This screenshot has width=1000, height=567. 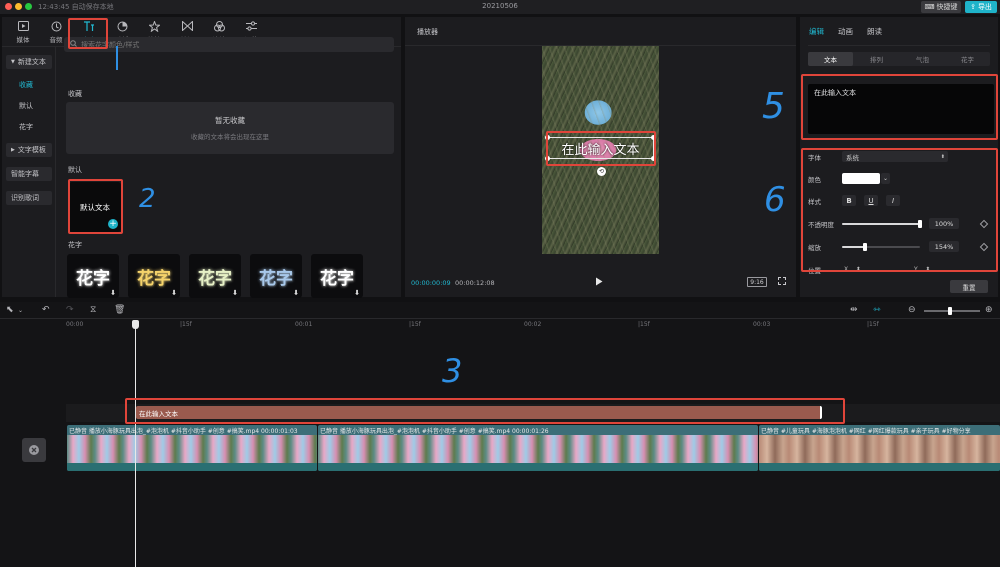 I want to click on timeline-toolbar: ⬉ ⌄ ↶ ↷ ⧖ 🗑 ⇹ ⇿ ⊖ ⊕, so click(x=500, y=310).